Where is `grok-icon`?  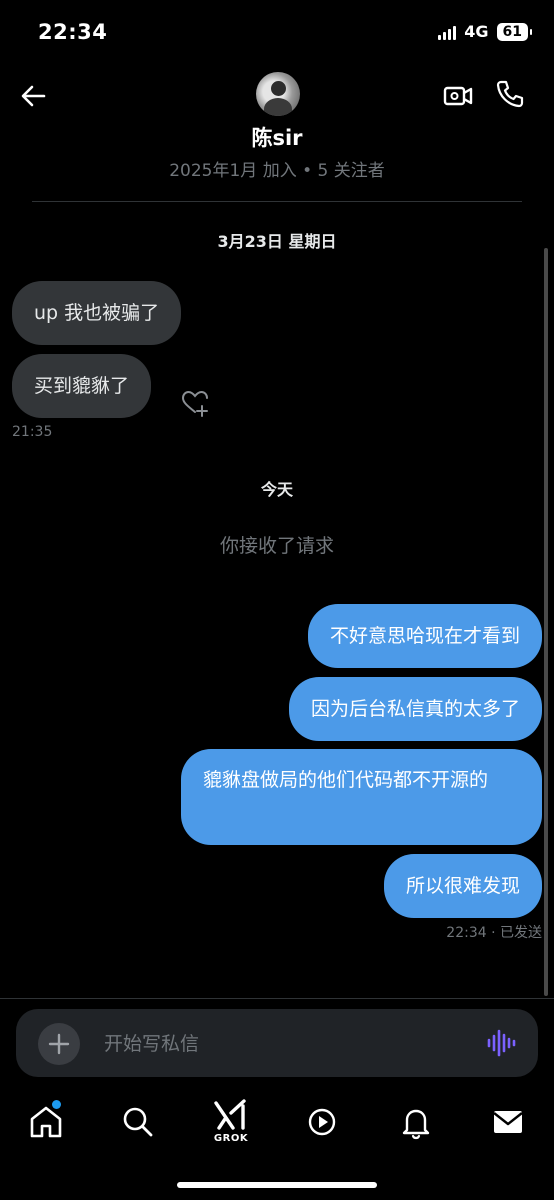 grok-icon is located at coordinates (230, 1114).